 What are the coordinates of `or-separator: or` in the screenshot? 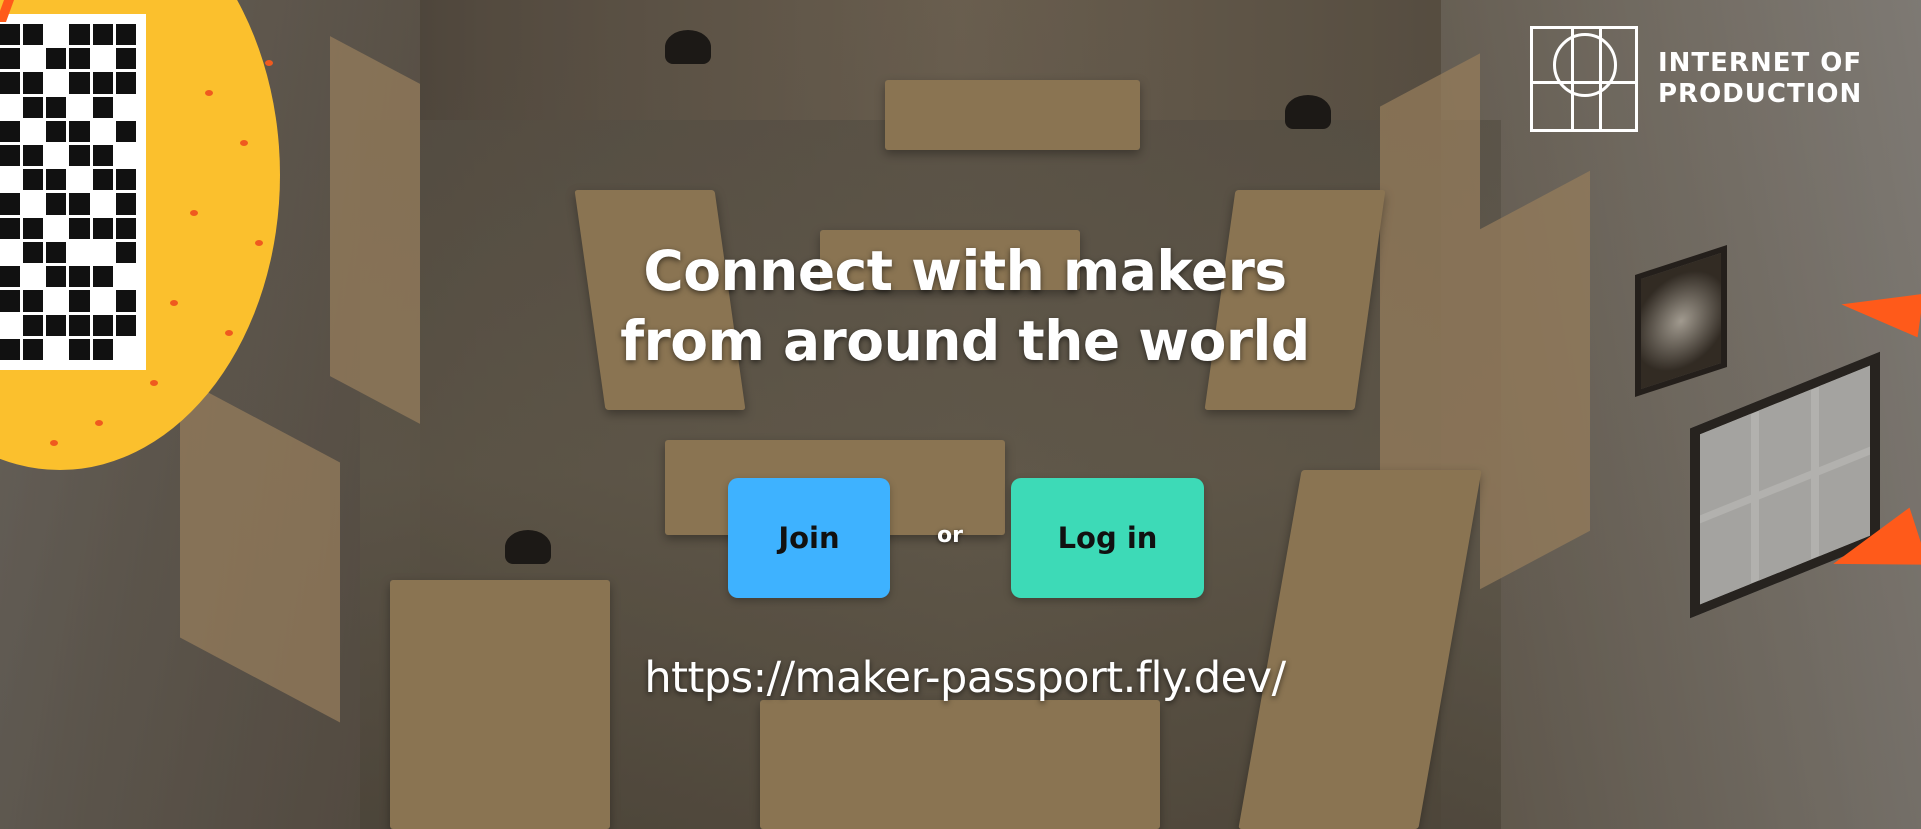 It's located at (950, 535).